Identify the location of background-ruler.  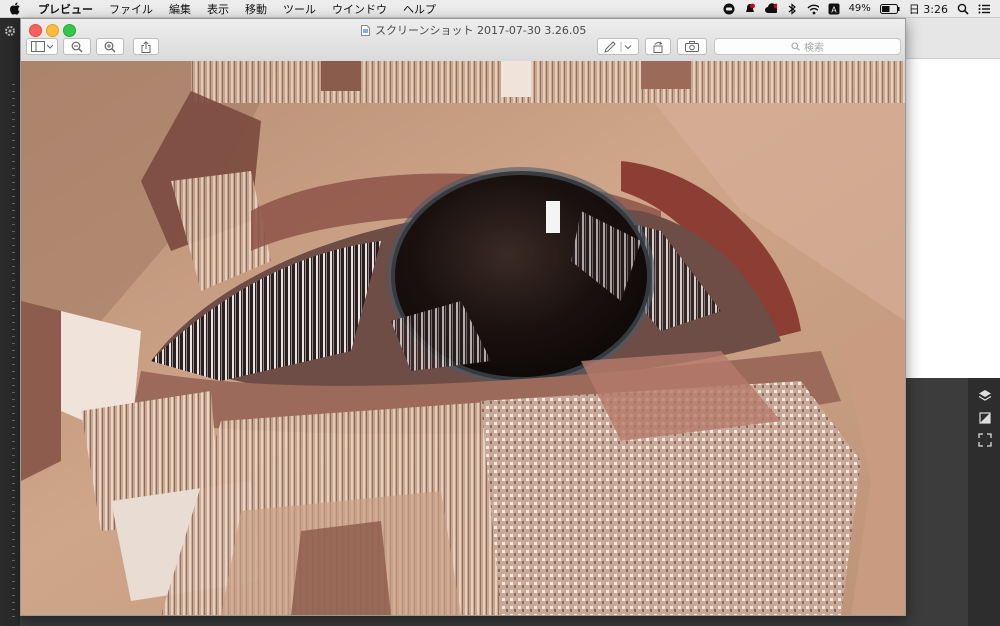
(13, 348).